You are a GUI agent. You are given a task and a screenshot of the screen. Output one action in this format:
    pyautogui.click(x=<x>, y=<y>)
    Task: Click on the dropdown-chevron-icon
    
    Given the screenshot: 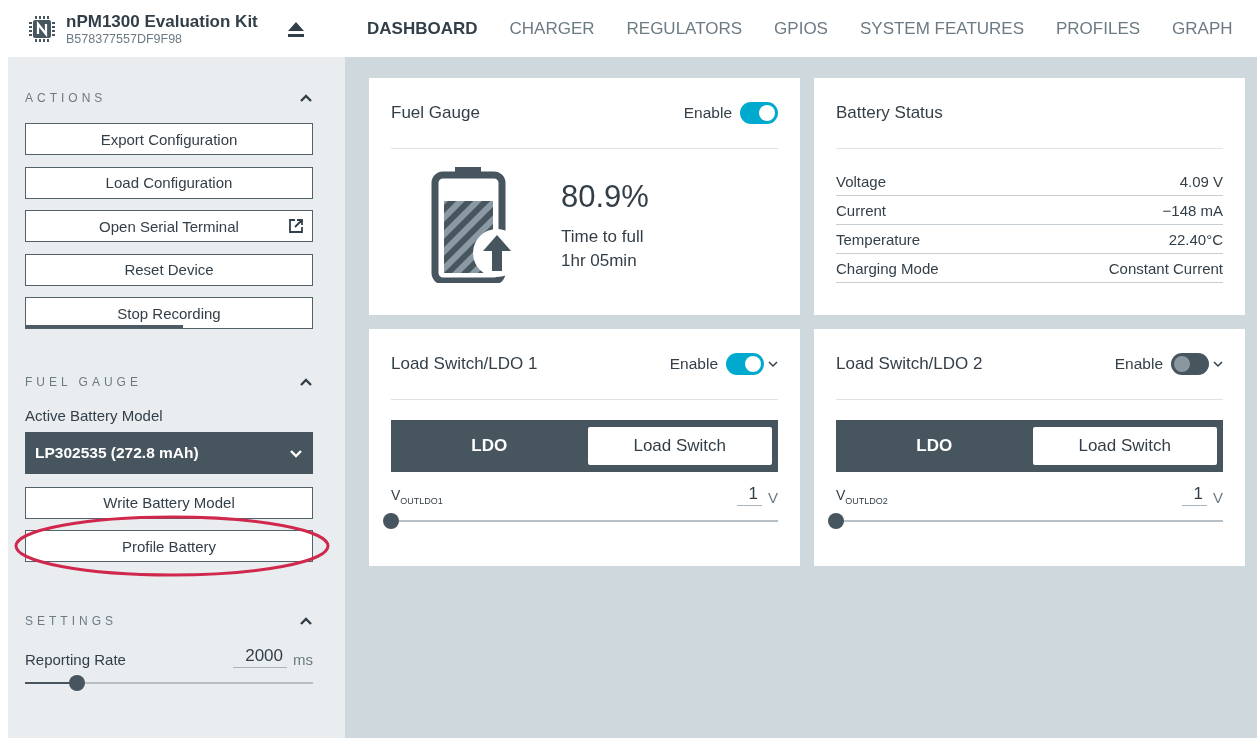 What is the action you would take?
    pyautogui.click(x=296, y=452)
    